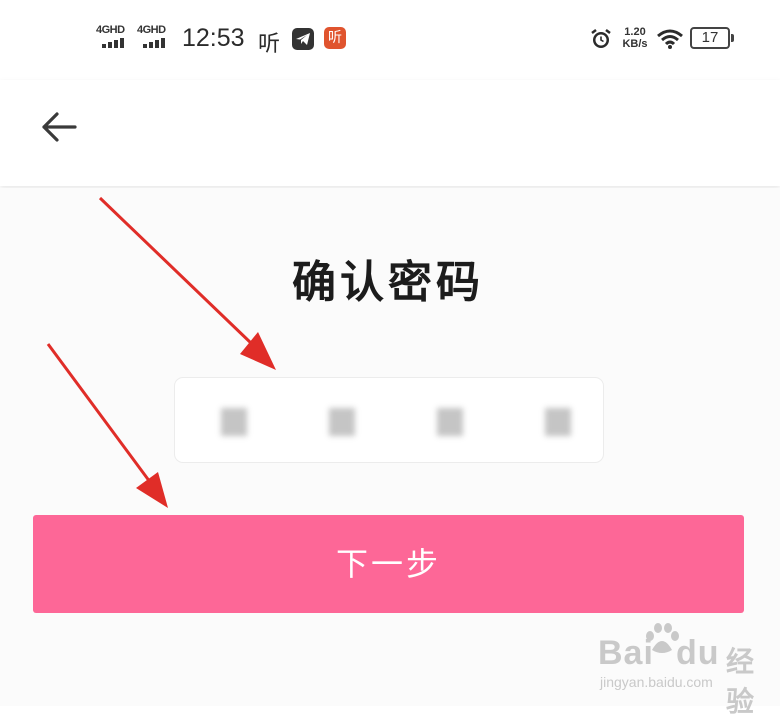 The image size is (780, 720). I want to click on telegram-icon, so click(303, 39).